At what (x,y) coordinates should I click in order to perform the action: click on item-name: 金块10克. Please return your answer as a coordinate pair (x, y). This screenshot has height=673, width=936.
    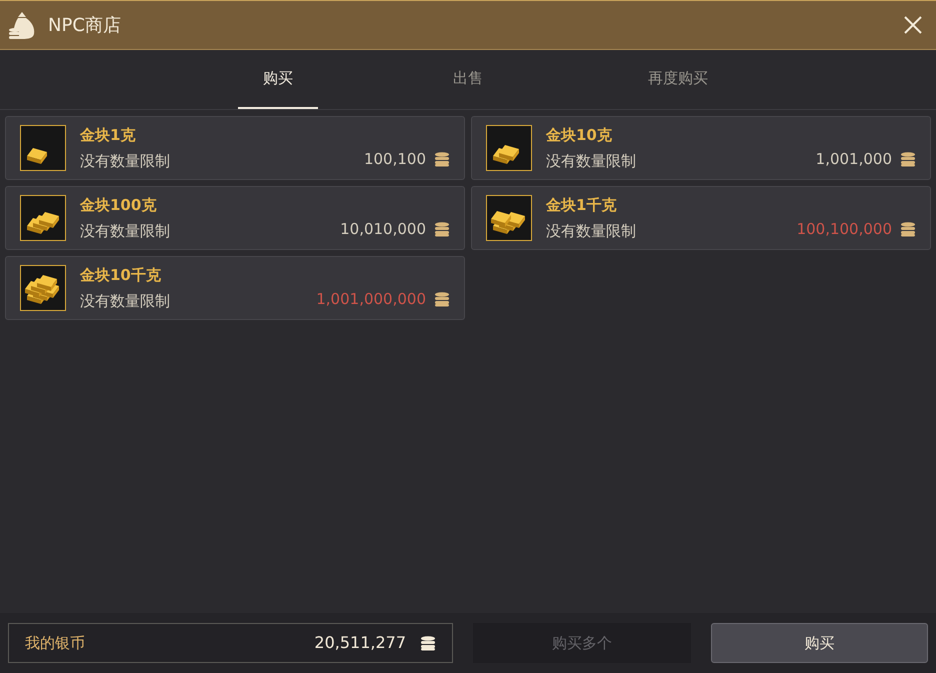
    Looking at the image, I should click on (579, 135).